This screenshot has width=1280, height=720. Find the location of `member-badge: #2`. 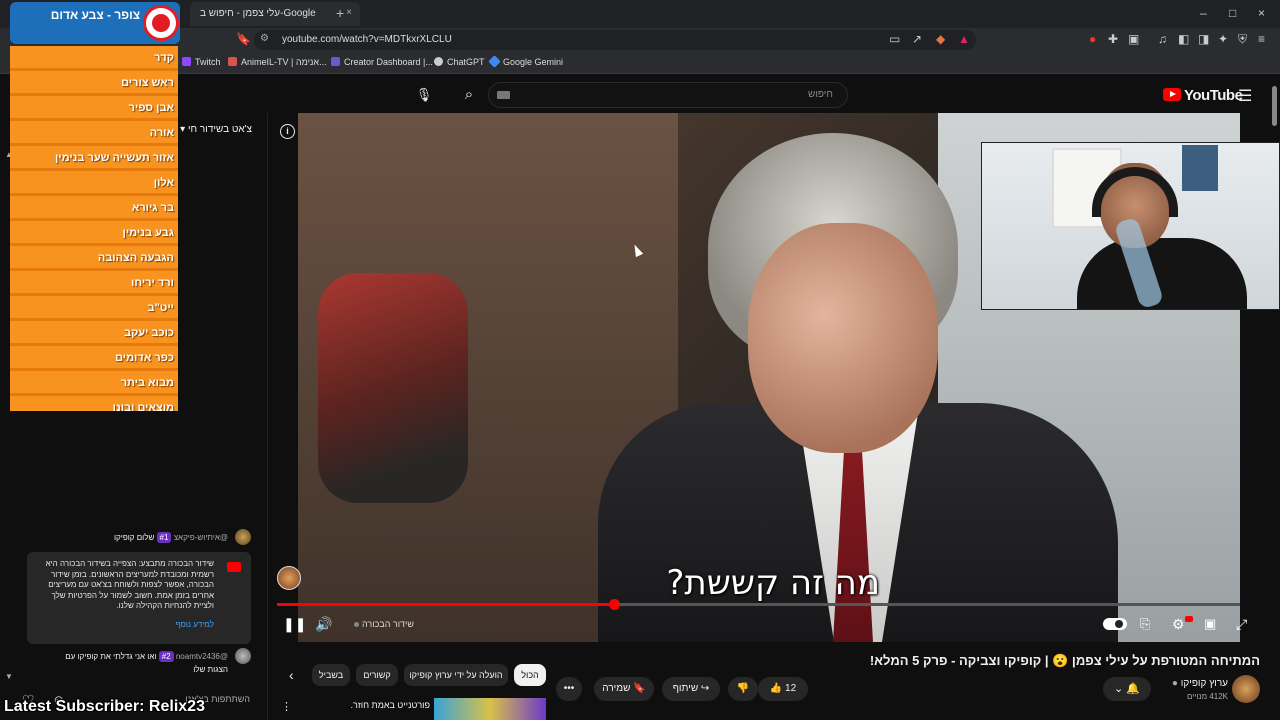

member-badge: #2 is located at coordinates (166, 656).